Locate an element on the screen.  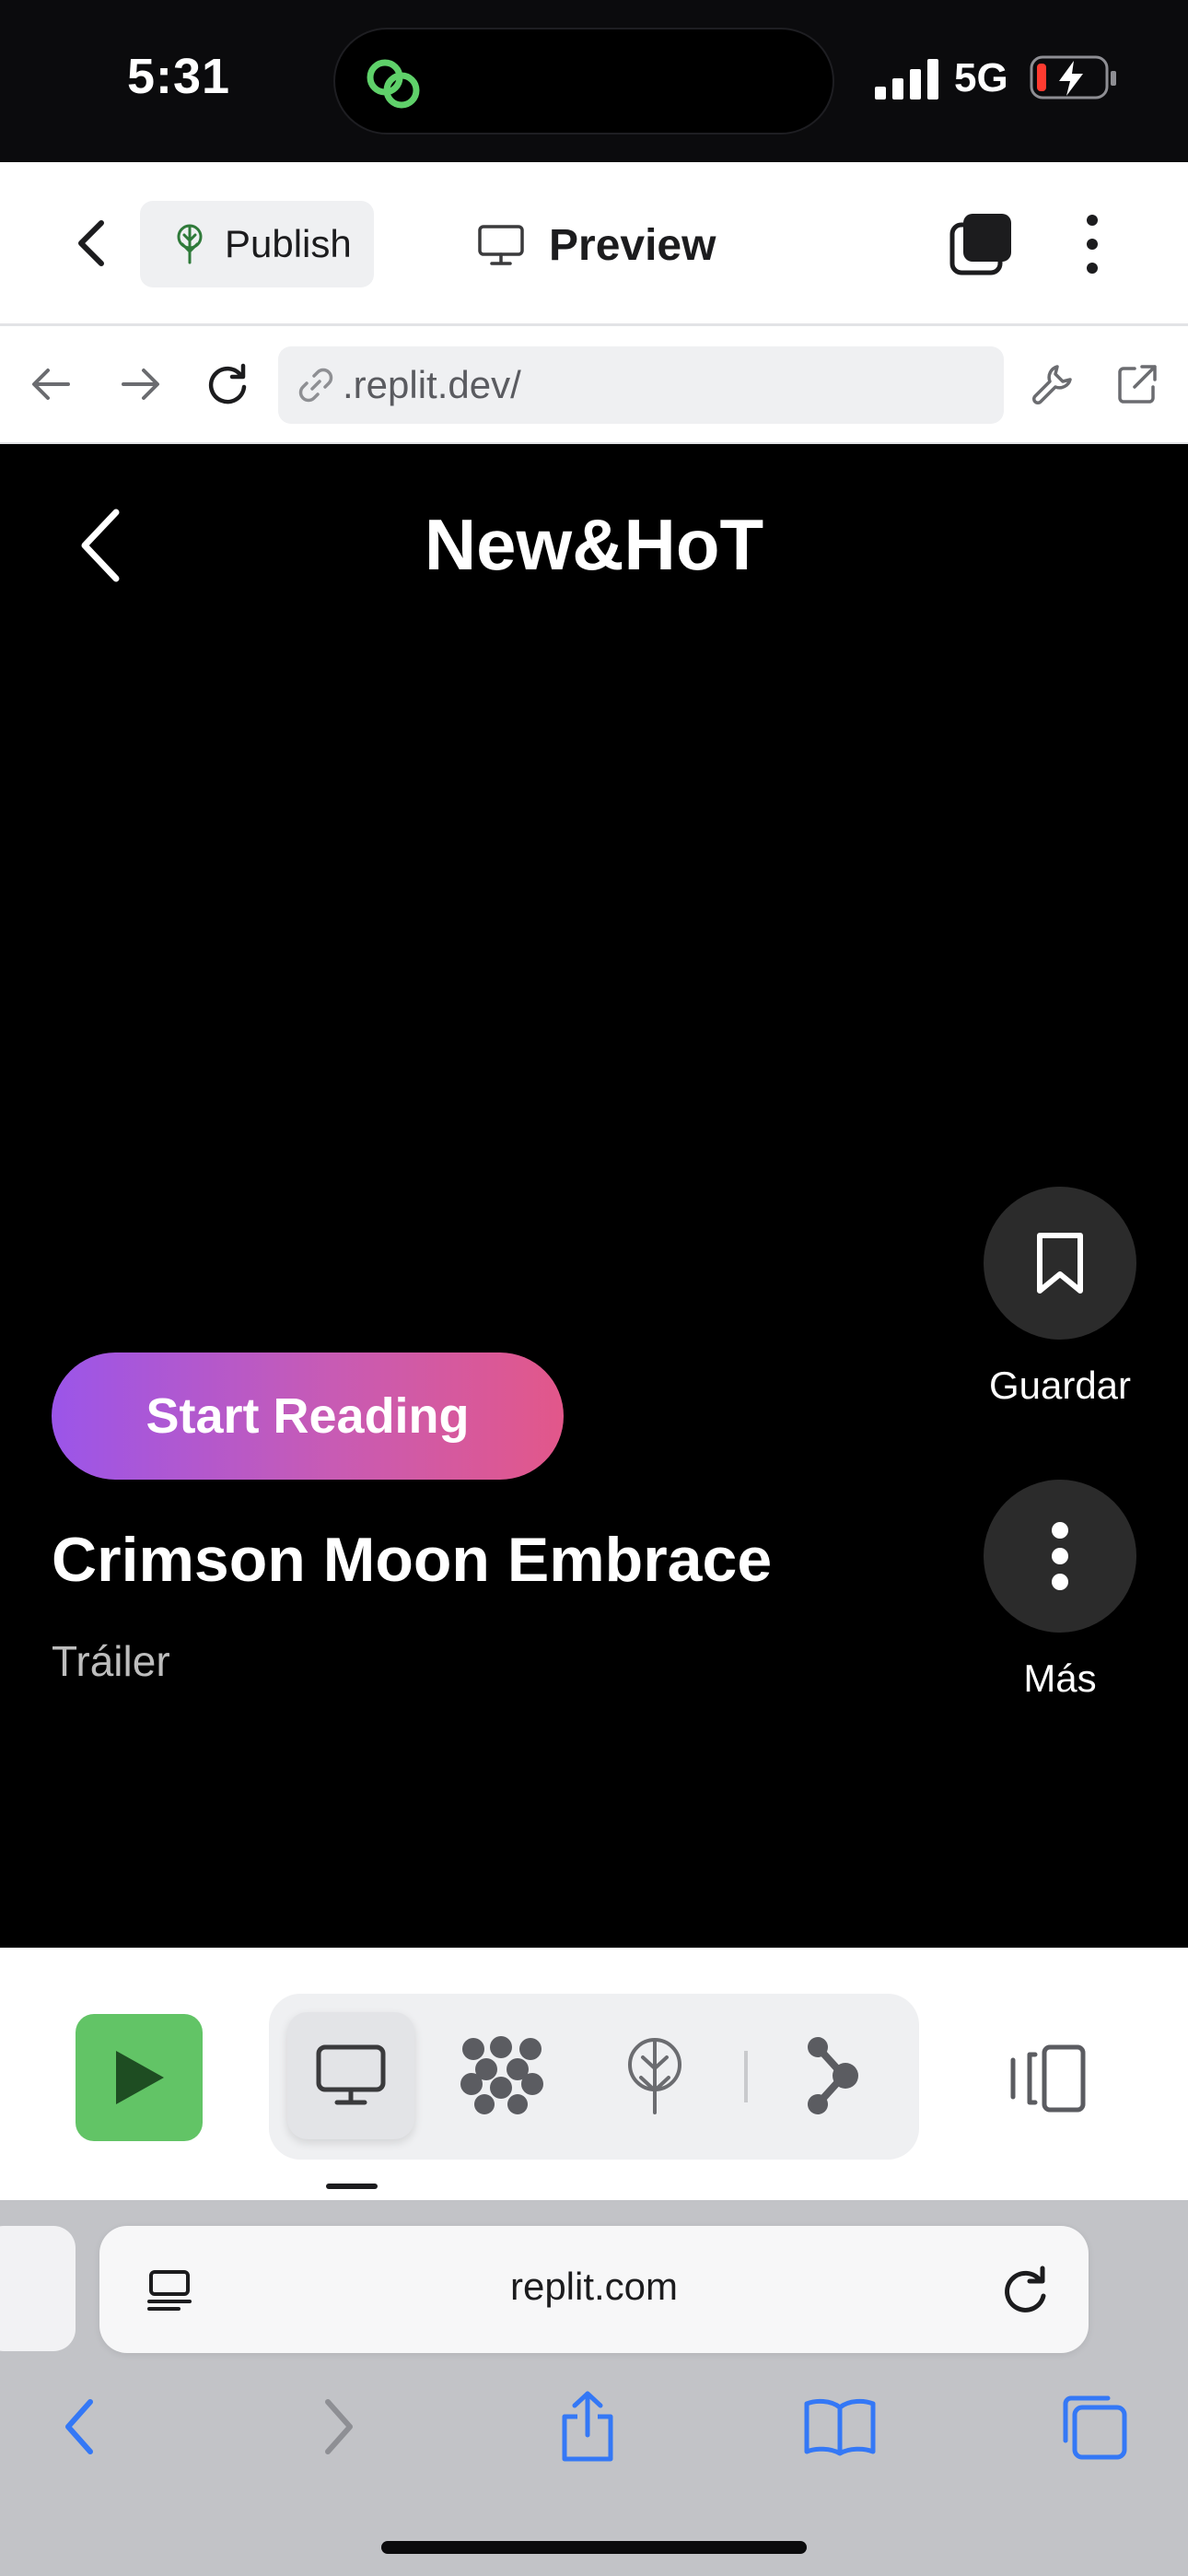
safari-bookmarks-button is located at coordinates (840, 2427).